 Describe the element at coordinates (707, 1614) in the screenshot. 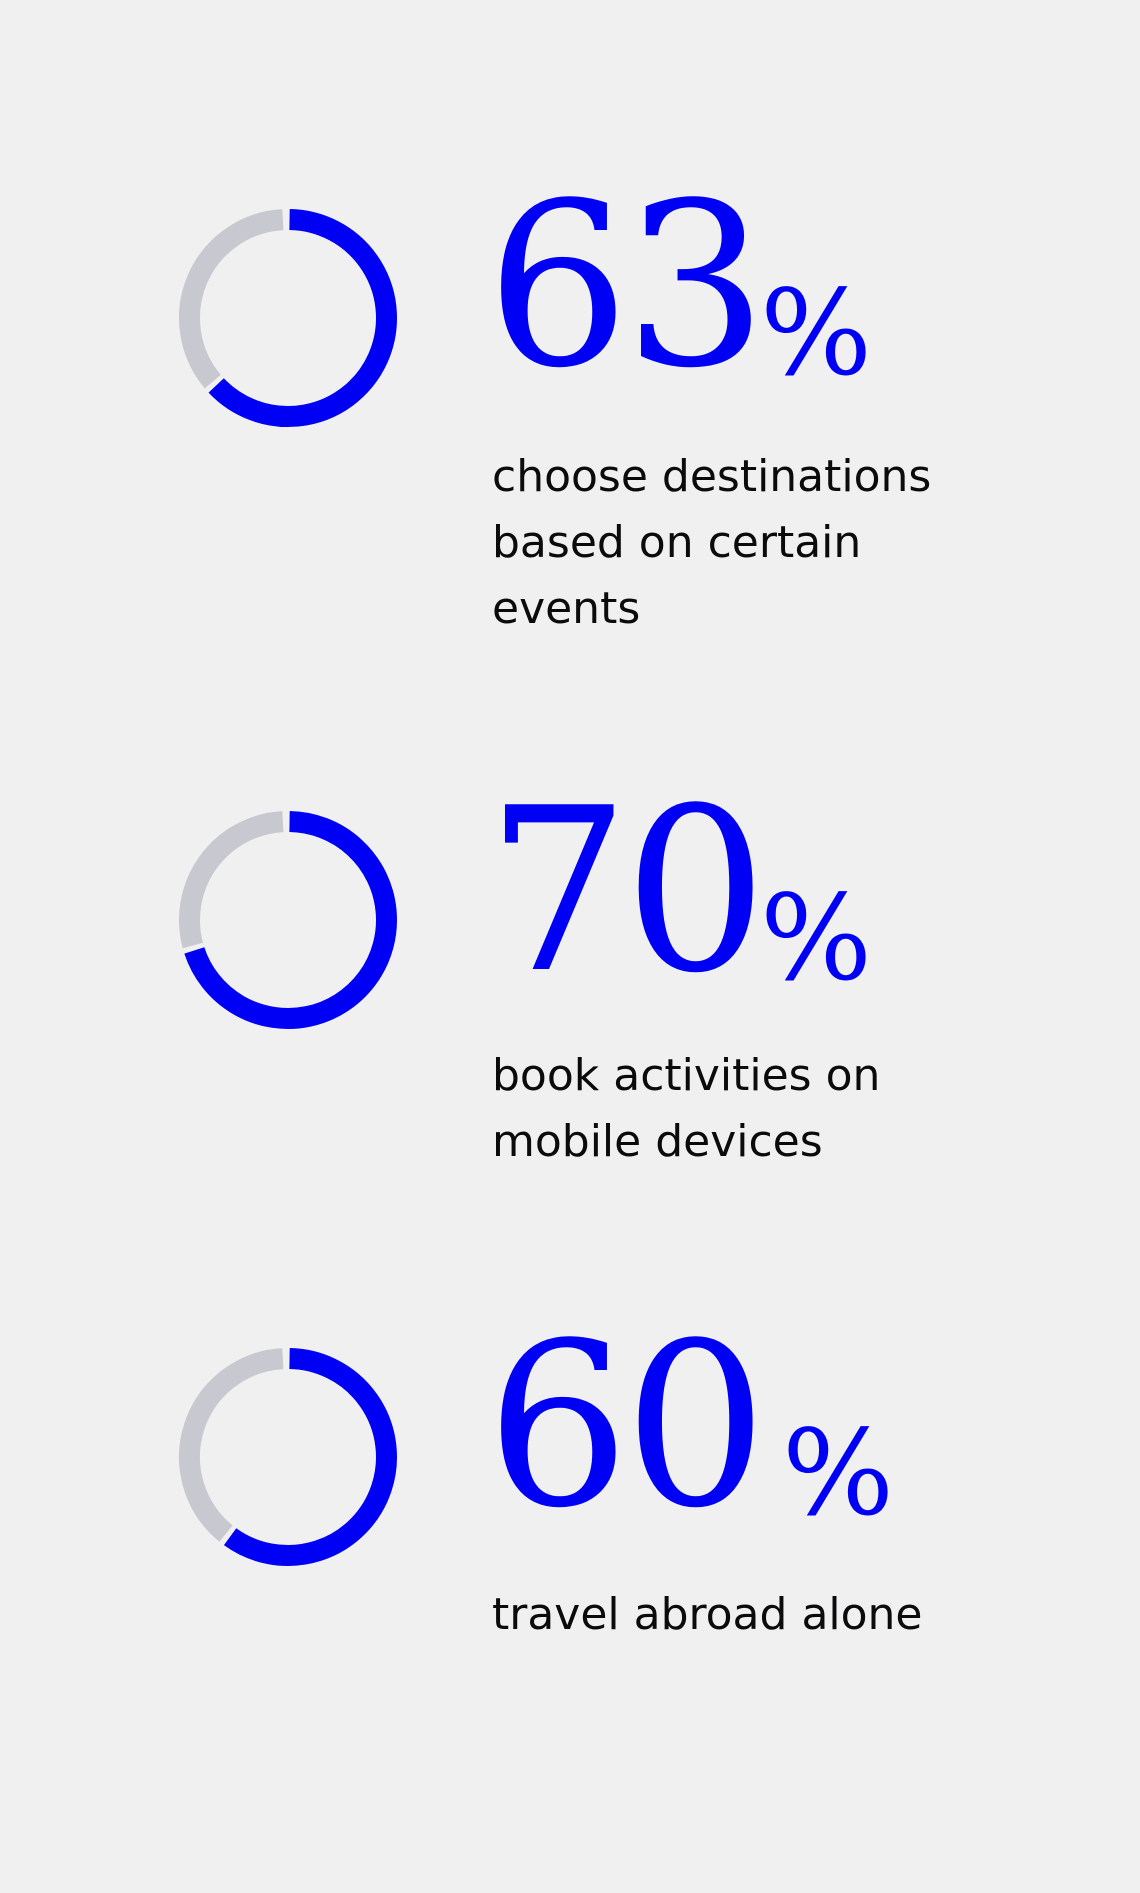

I see `stat-caption: travel abroad alone` at that location.